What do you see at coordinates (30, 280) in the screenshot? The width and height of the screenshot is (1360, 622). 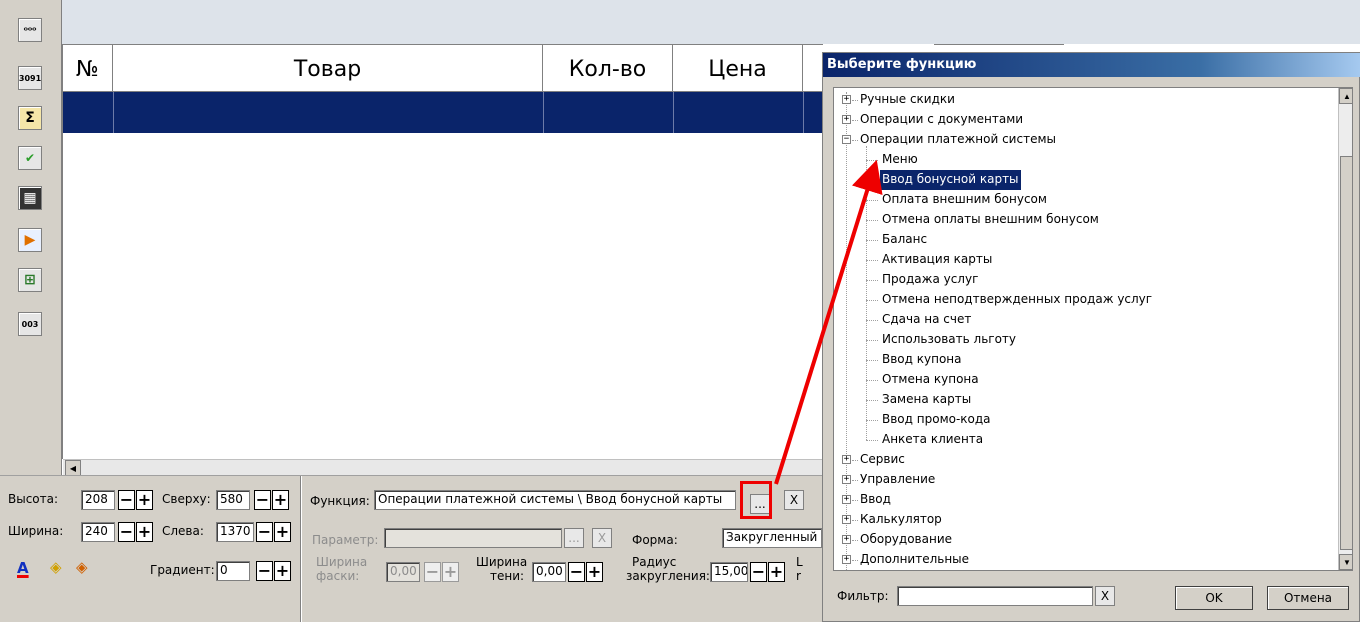 I see `tree-icon: ⊞` at bounding box center [30, 280].